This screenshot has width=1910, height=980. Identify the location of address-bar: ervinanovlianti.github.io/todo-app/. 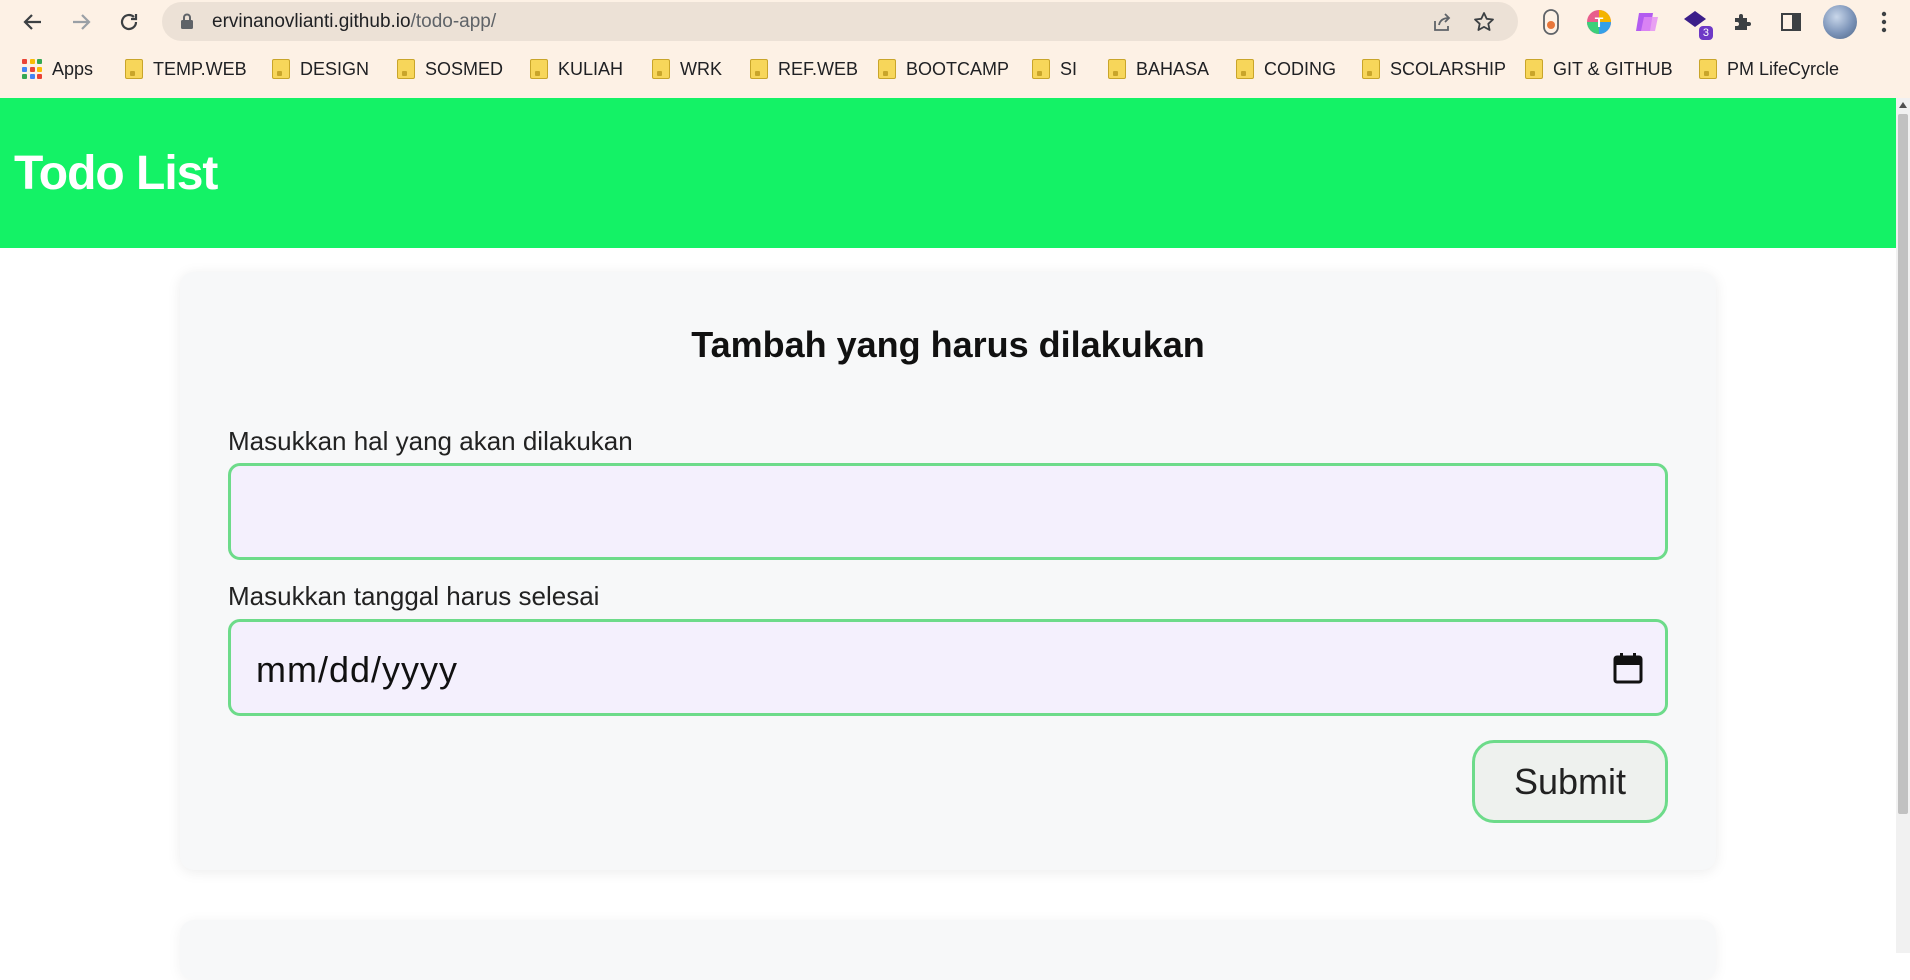
(840, 21).